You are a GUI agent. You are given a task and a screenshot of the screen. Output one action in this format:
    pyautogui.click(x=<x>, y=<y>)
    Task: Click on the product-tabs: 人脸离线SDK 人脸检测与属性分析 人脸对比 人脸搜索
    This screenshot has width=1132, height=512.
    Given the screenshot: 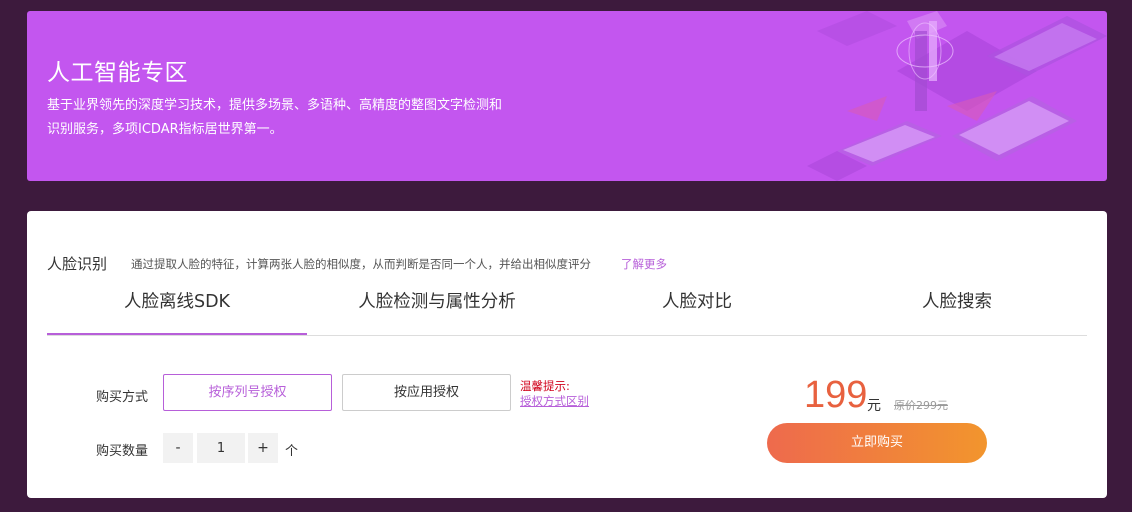 What is the action you would take?
    pyautogui.click(x=567, y=308)
    